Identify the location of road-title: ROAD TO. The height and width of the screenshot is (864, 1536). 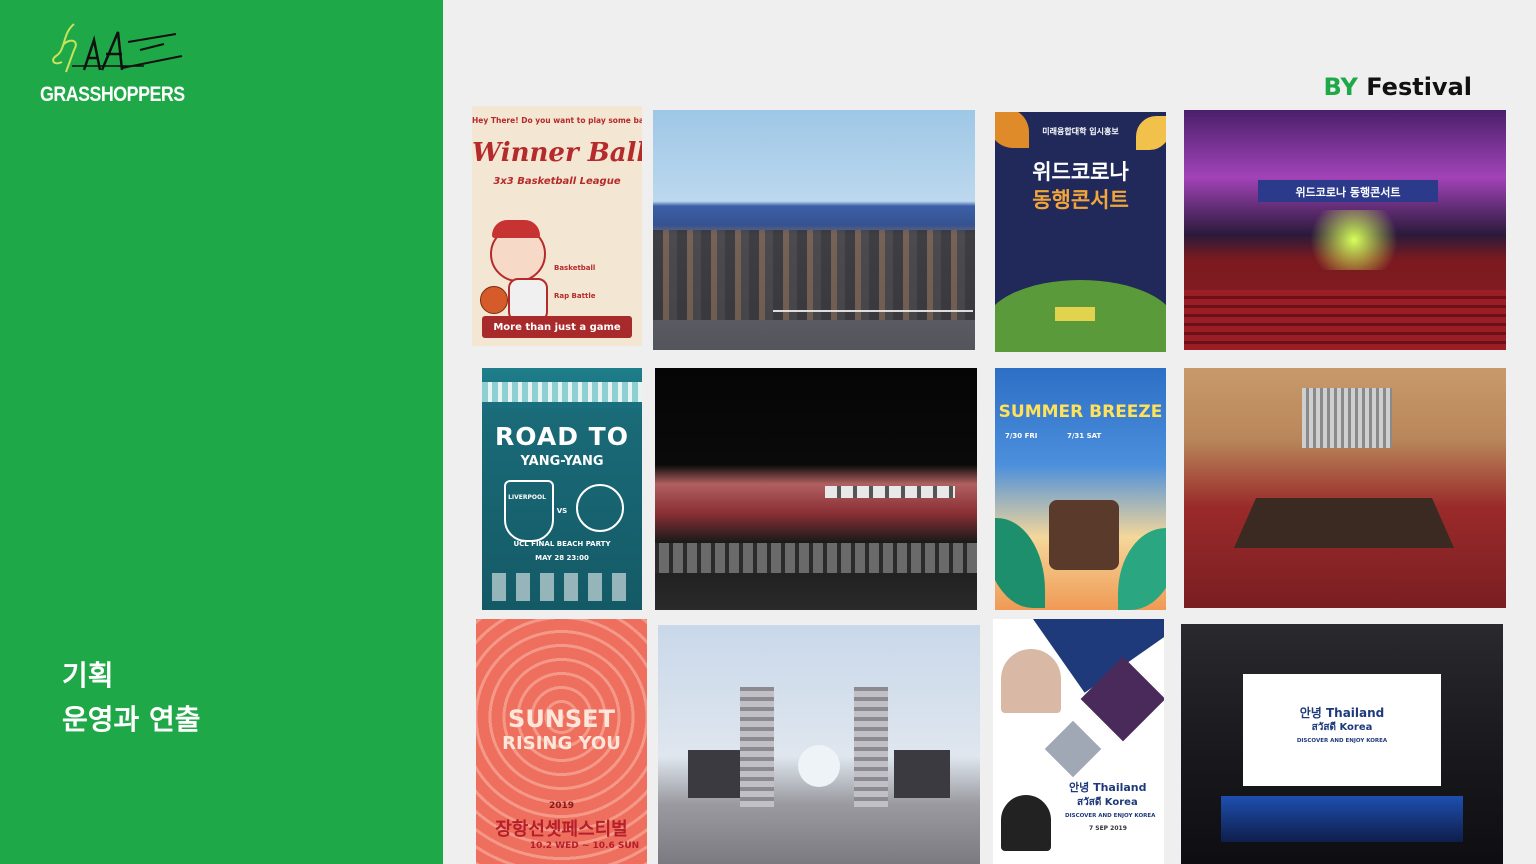
(562, 436).